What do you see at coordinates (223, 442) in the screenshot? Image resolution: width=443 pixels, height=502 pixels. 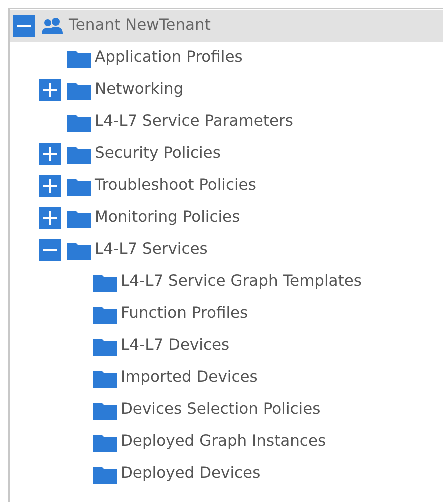 I see `tree-item-label: Deployed Graph Instances` at bounding box center [223, 442].